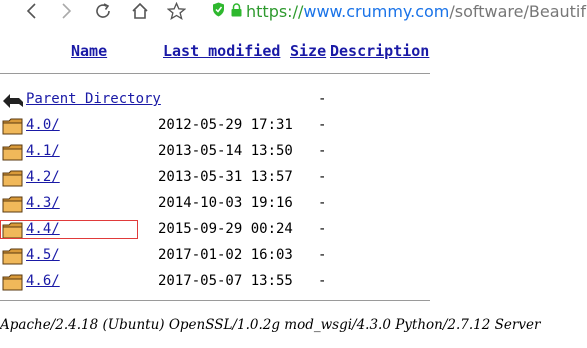 Image resolution: width=587 pixels, height=348 pixels. I want to click on row-name-link: 4.0/, so click(43, 125).